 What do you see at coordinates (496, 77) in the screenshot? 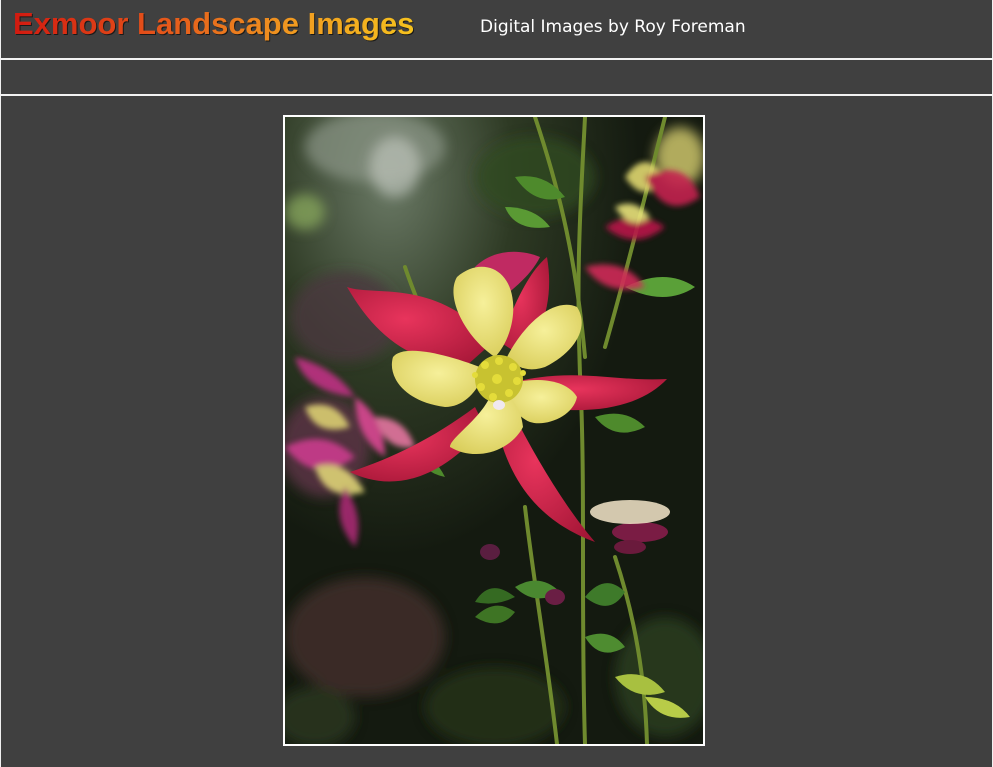
I see `nav-bar` at bounding box center [496, 77].